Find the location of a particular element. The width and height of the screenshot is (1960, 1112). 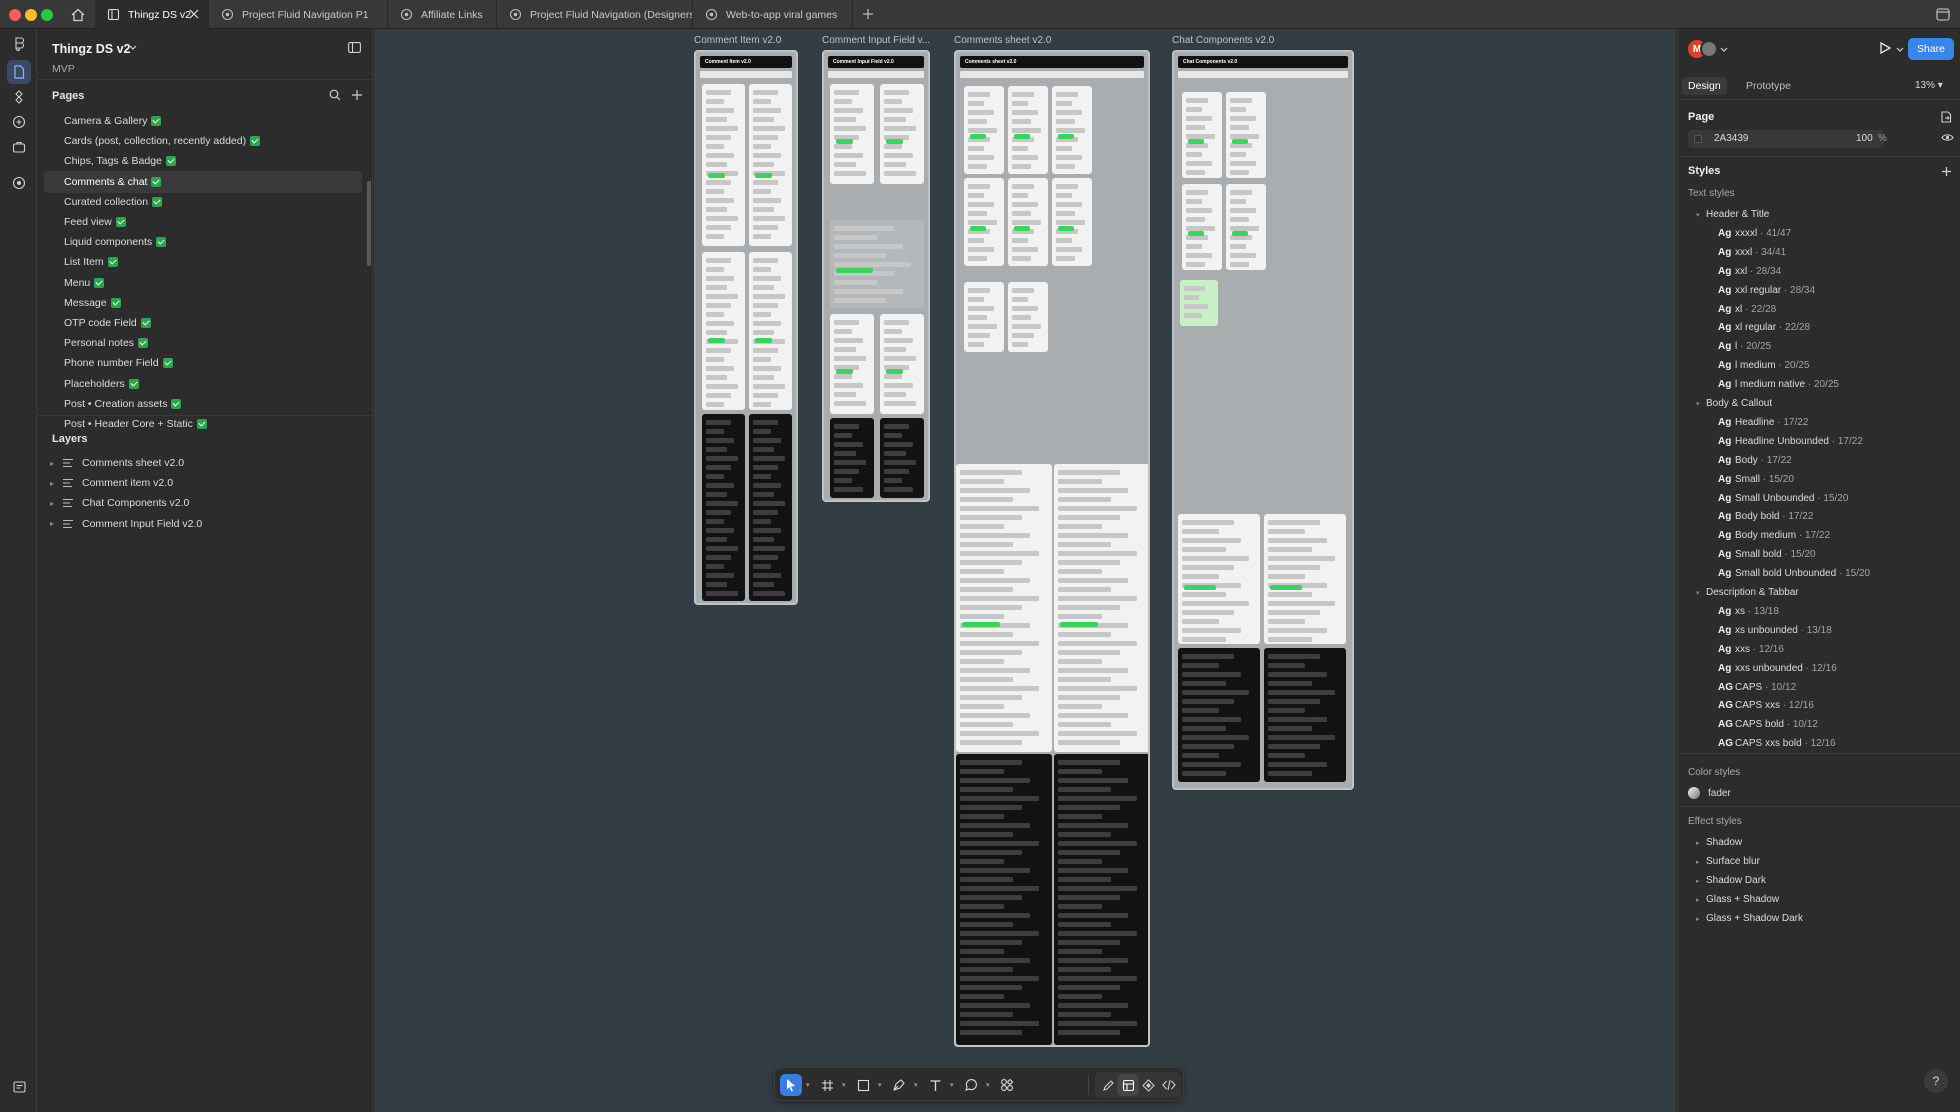

text-style-item: Ag xxl · 28/34 is located at coordinates (1749, 271).